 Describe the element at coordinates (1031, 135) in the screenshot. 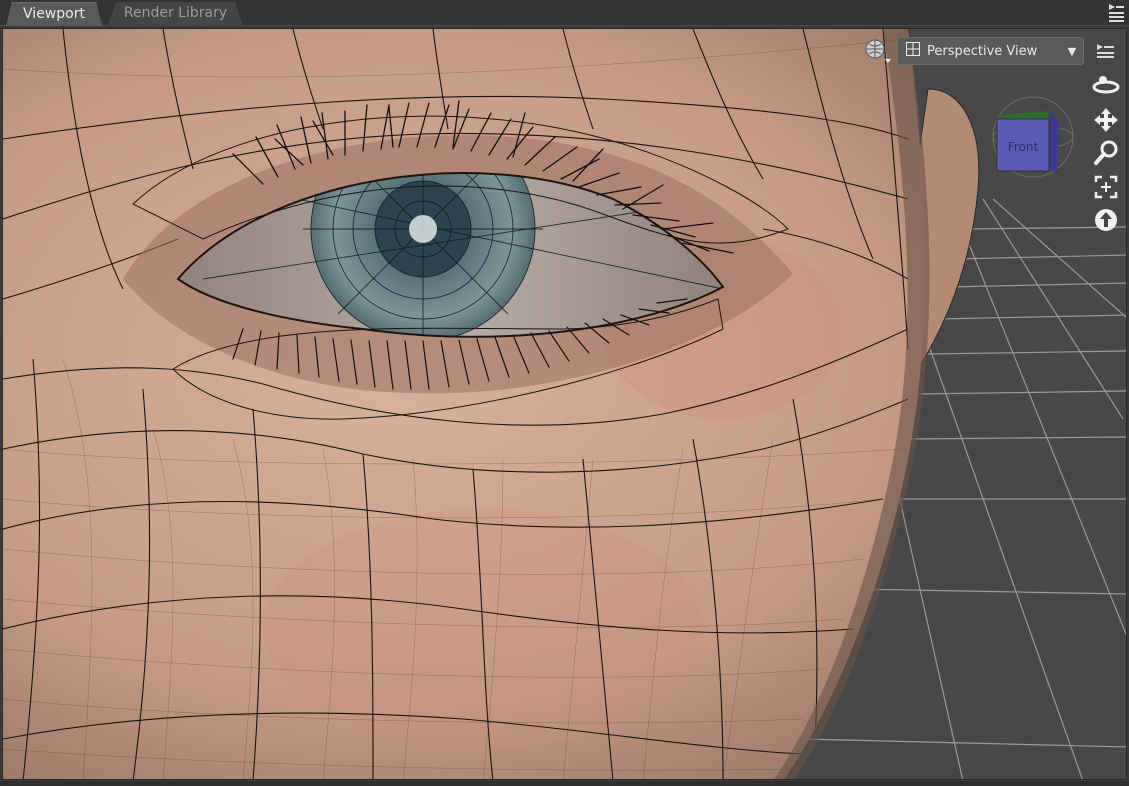

I see `view-cube: Front` at that location.